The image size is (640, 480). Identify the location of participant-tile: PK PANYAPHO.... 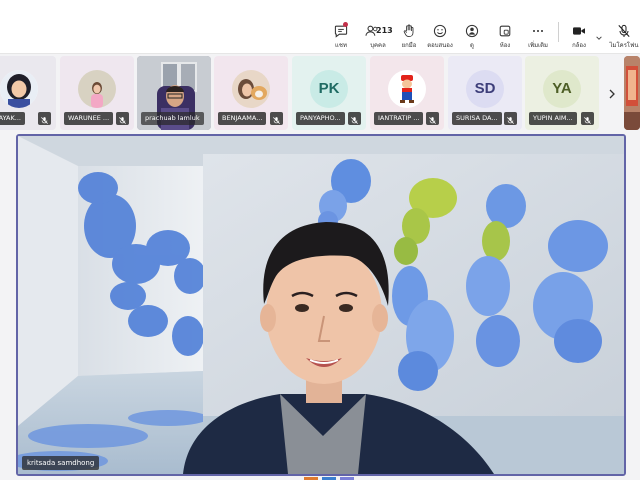
(329, 93).